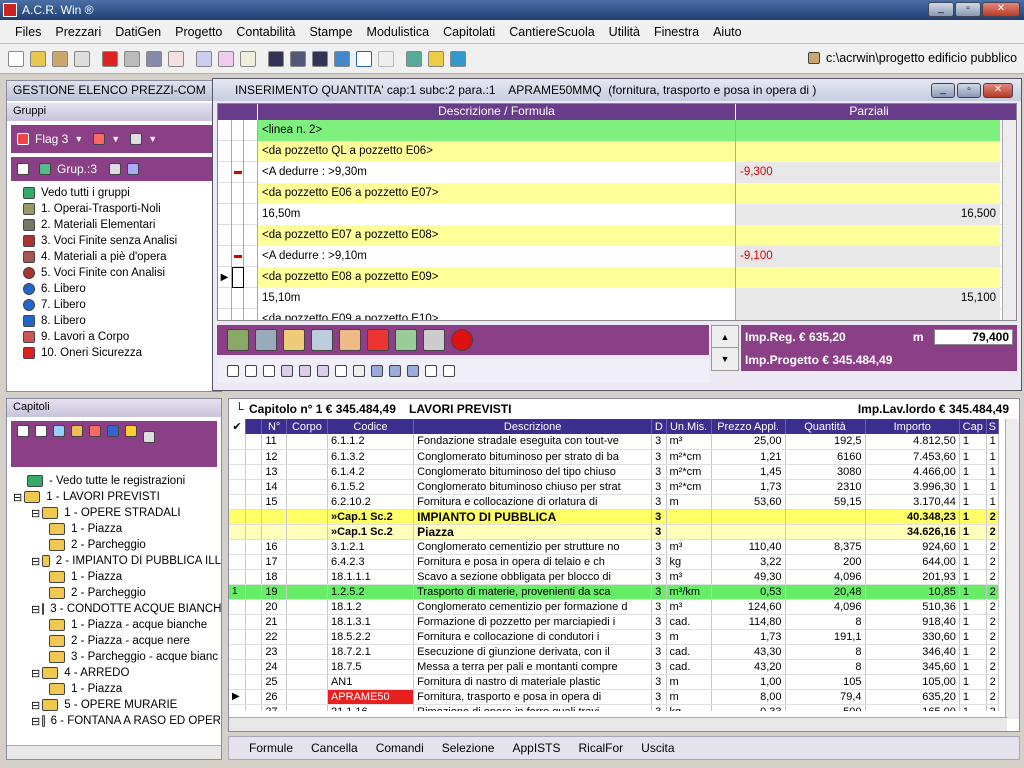 The height and width of the screenshot is (768, 1024). Describe the element at coordinates (269, 371) in the screenshot. I see `paste-icon` at that location.